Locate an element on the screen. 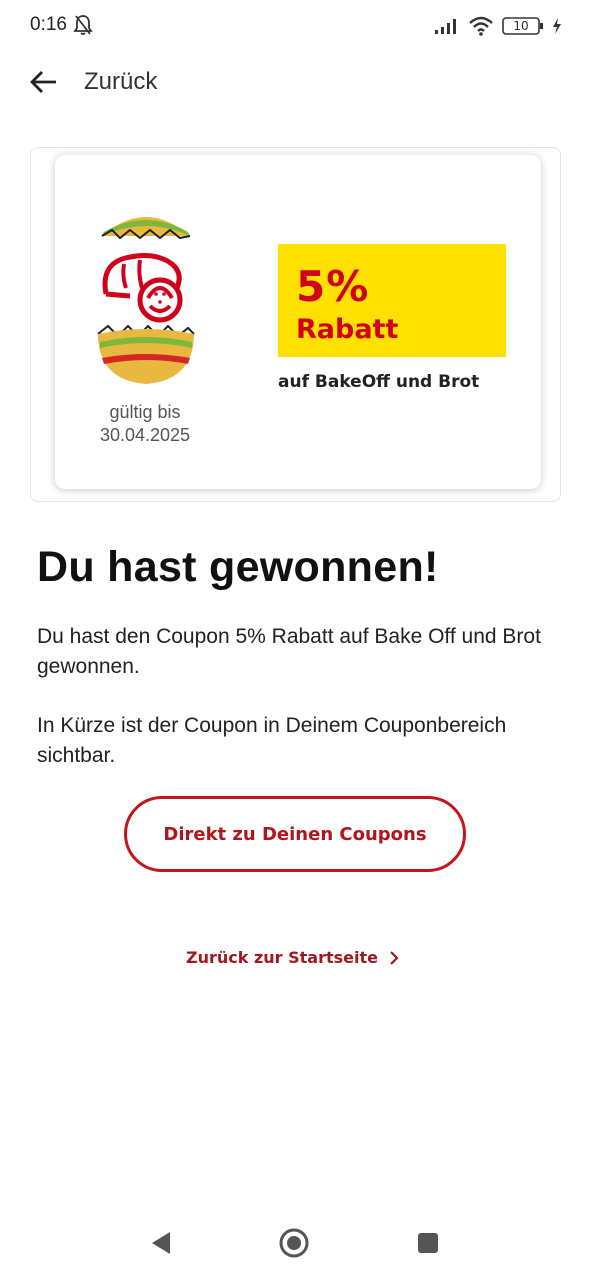 The image size is (590, 1279). back-to-home-label: Zurück zur Startseite is located at coordinates (282, 957).